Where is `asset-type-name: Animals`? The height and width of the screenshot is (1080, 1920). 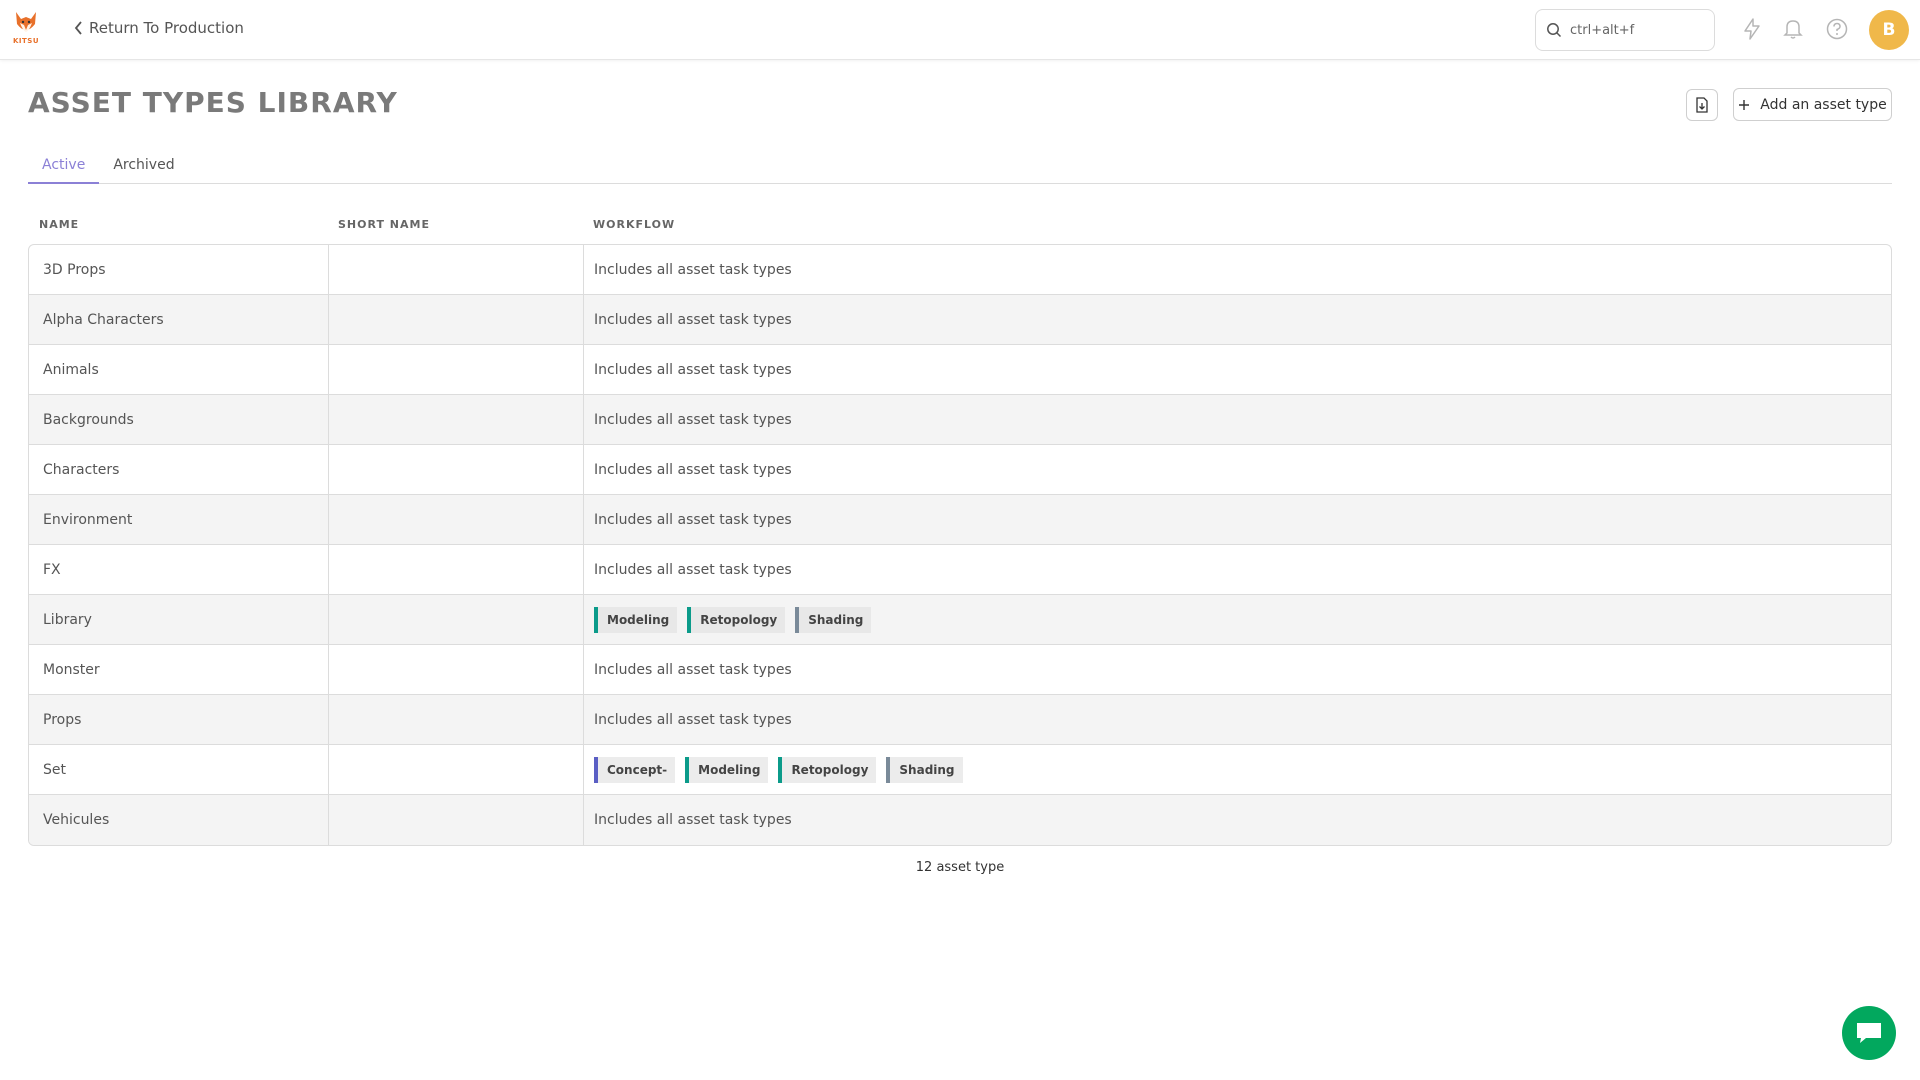 asset-type-name: Animals is located at coordinates (179, 369).